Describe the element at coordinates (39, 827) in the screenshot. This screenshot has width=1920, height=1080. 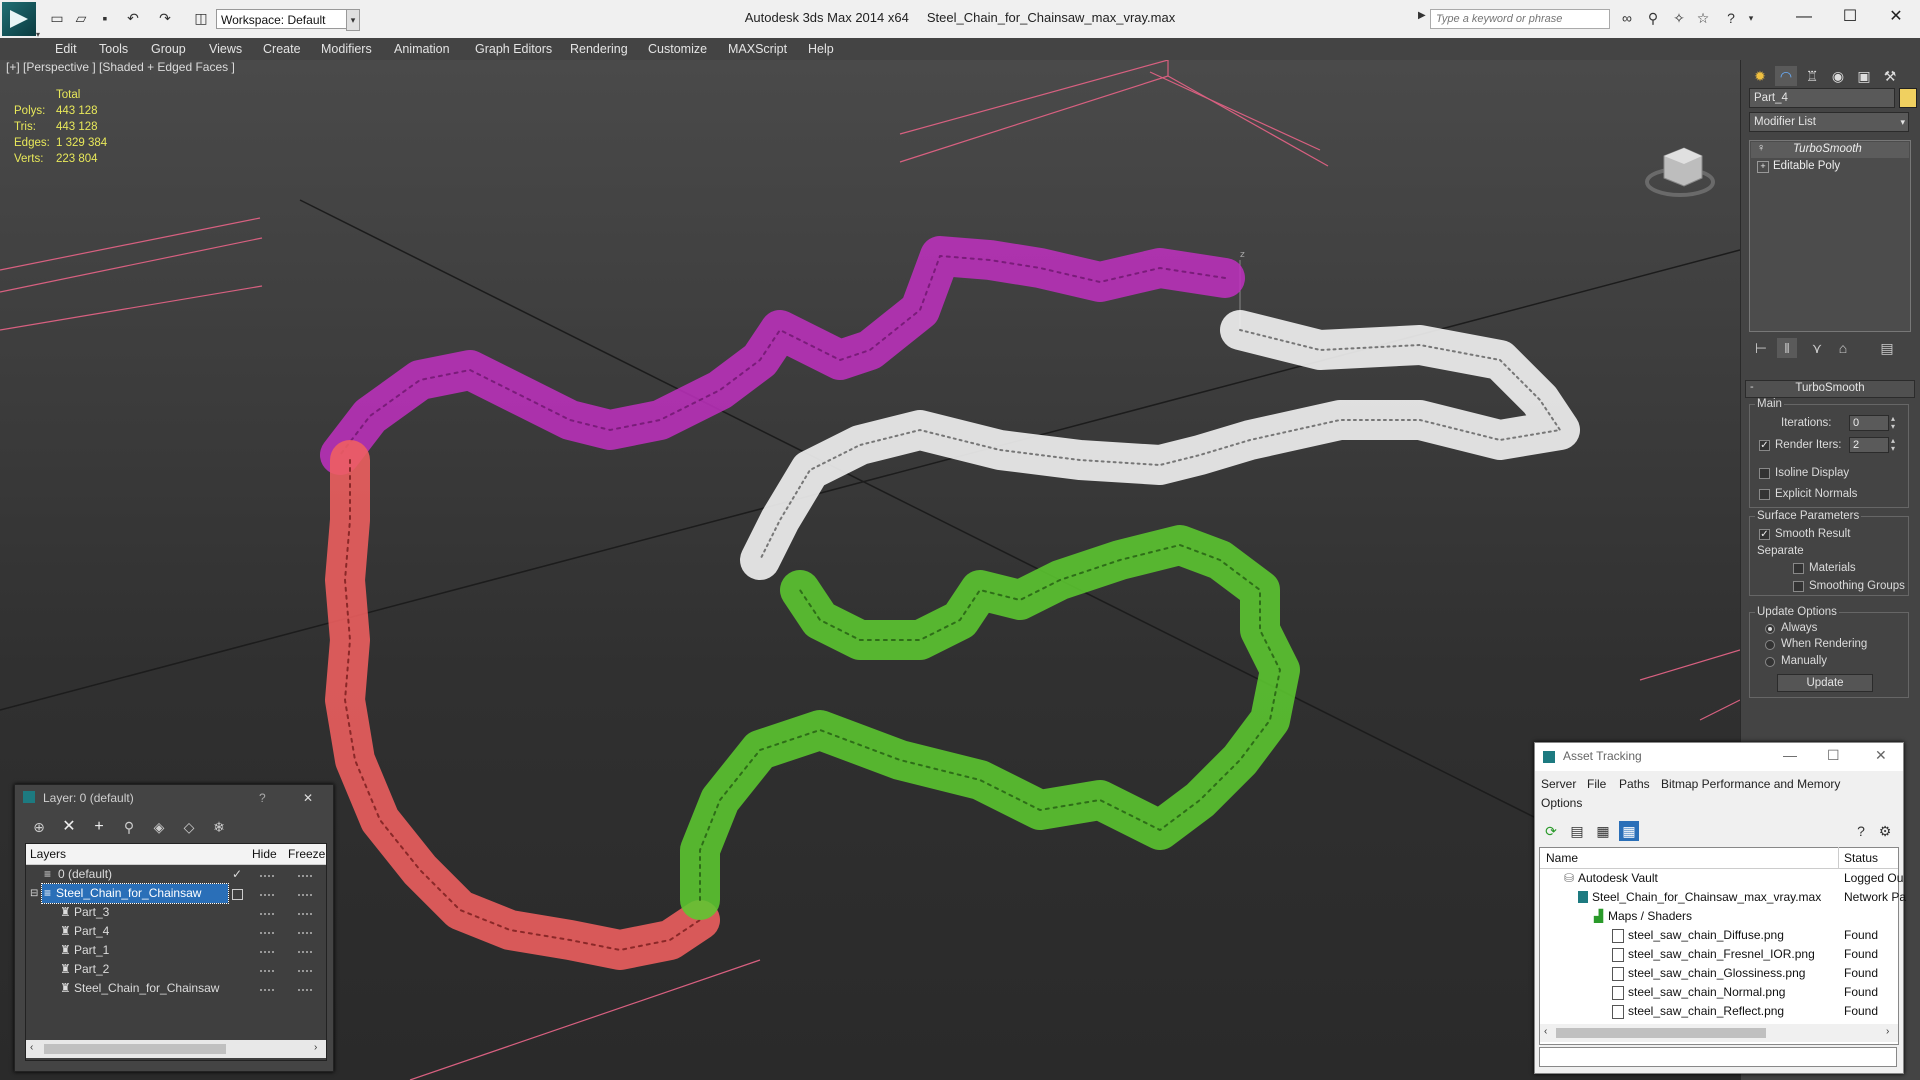
I see `create-layer-icon: ⊕` at that location.